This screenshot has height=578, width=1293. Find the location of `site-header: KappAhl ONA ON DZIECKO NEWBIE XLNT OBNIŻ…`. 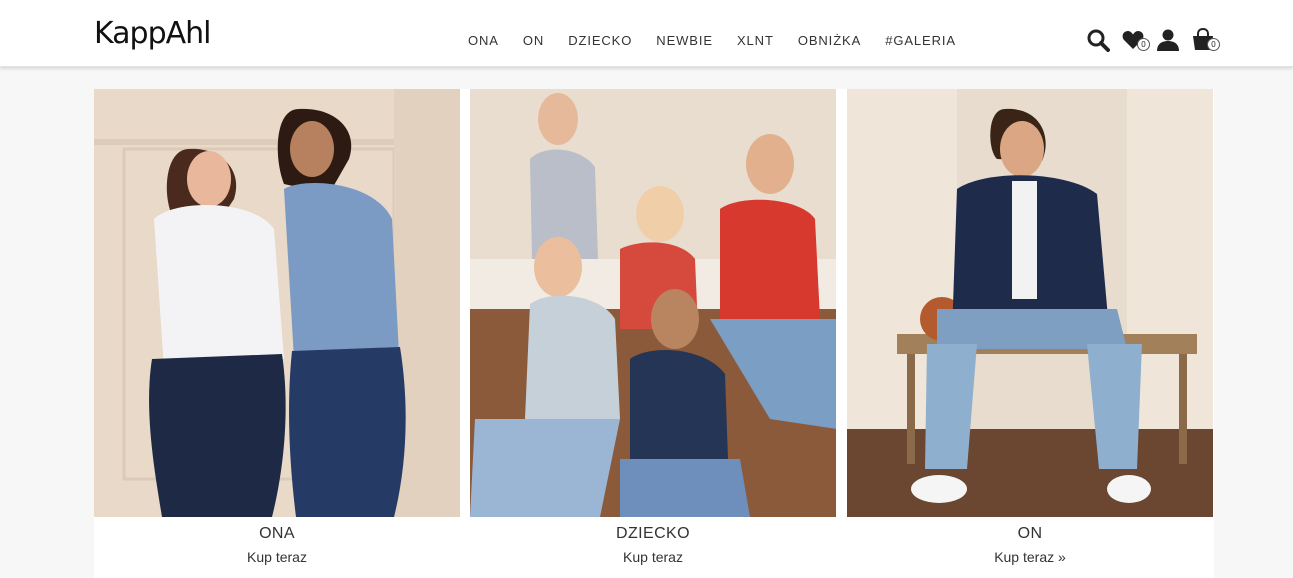

site-header: KappAhl ONA ON DZIECKO NEWBIE XLNT OBNIŻ… is located at coordinates (646, 33).